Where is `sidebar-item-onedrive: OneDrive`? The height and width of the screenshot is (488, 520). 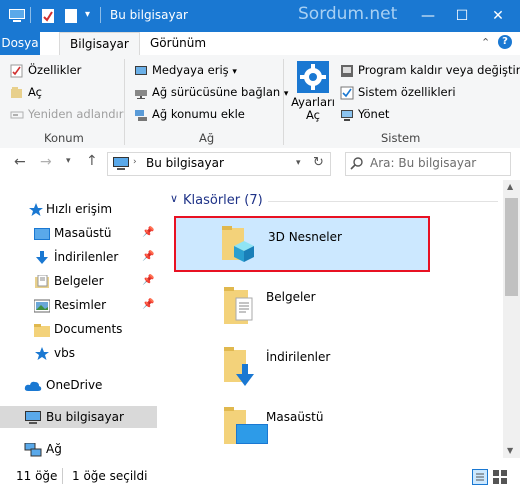
sidebar-item-onedrive: OneDrive is located at coordinates (78, 385).